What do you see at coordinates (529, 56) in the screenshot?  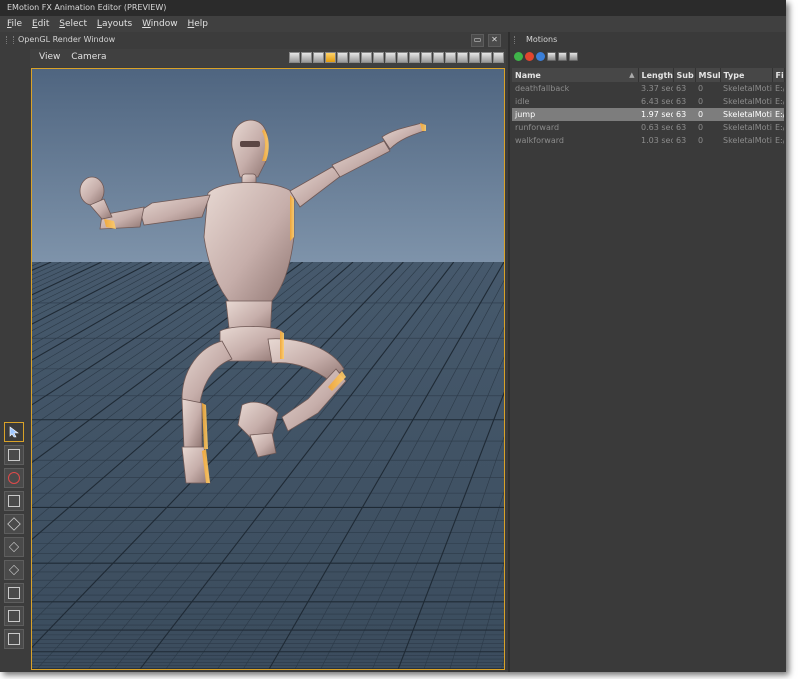 I see `remove-icon` at bounding box center [529, 56].